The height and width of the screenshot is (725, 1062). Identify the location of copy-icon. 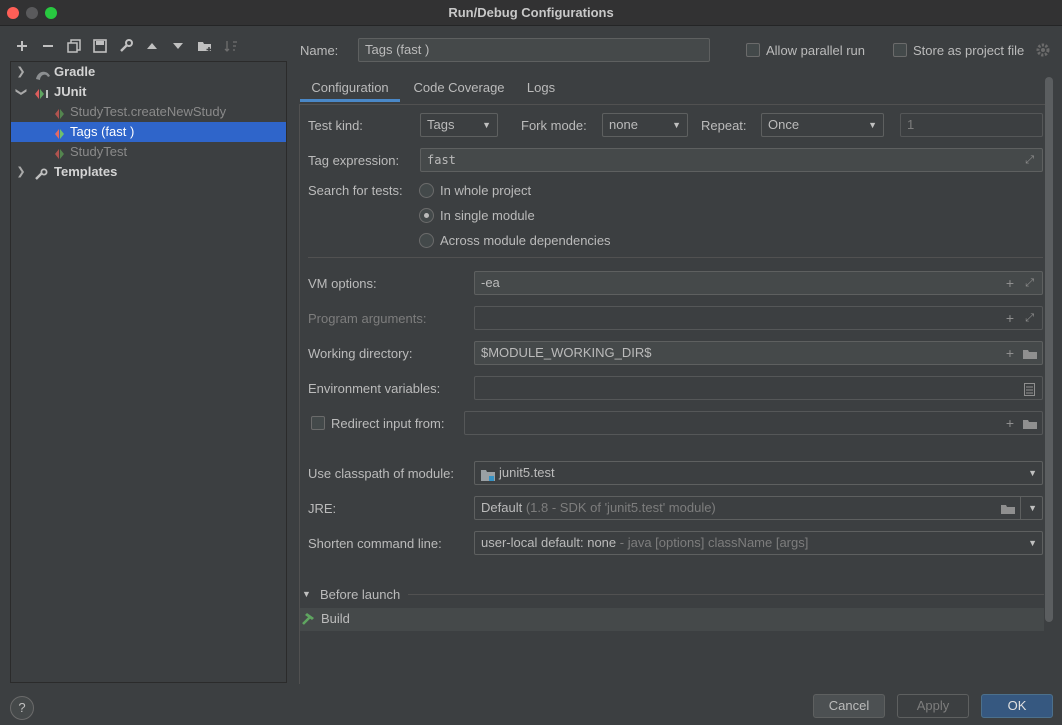
(74, 46).